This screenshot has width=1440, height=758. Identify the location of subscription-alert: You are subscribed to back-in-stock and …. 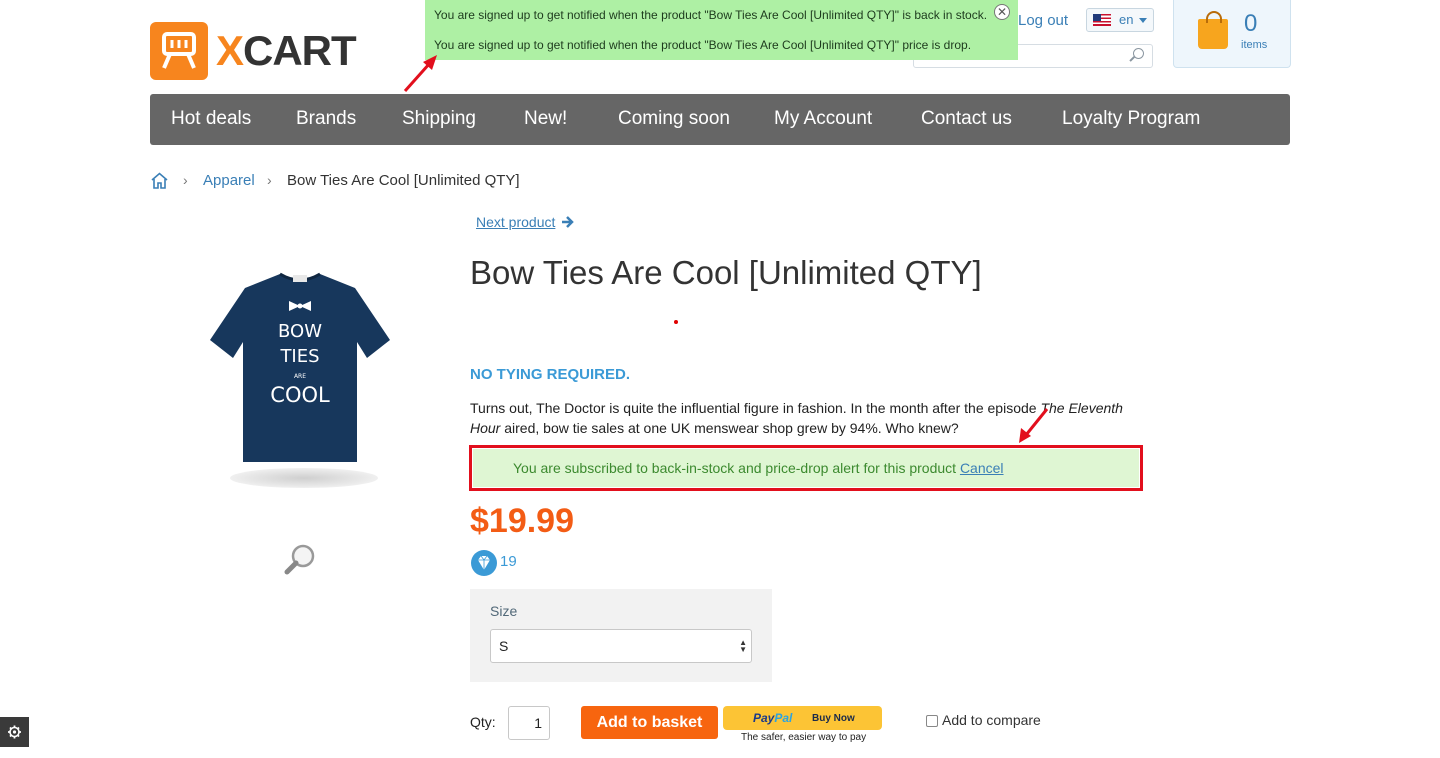
(806, 468).